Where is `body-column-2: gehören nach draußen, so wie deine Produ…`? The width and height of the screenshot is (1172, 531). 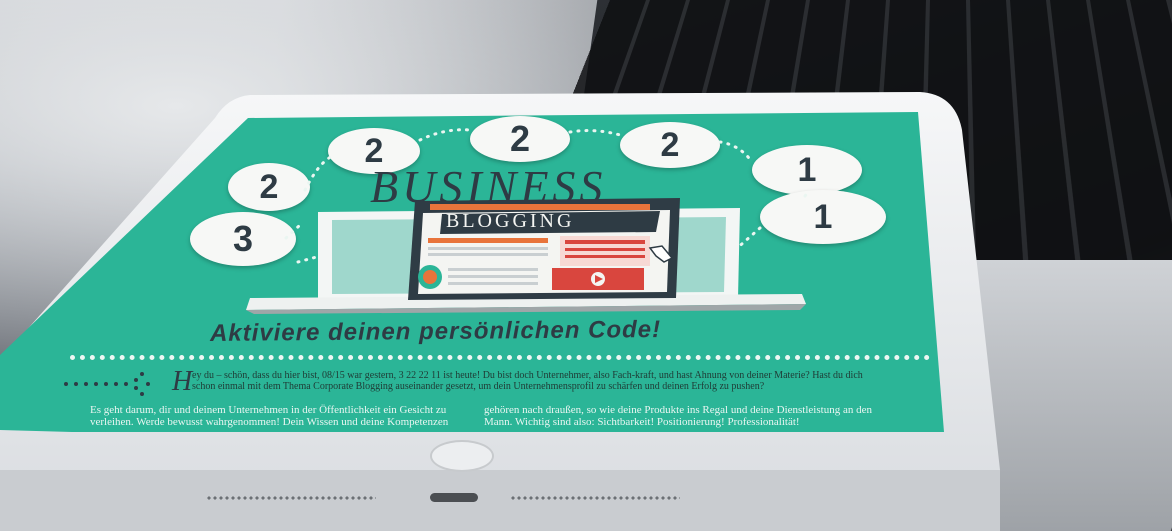
body-column-2: gehören nach draußen, so wie deine Produ… is located at coordinates (678, 416).